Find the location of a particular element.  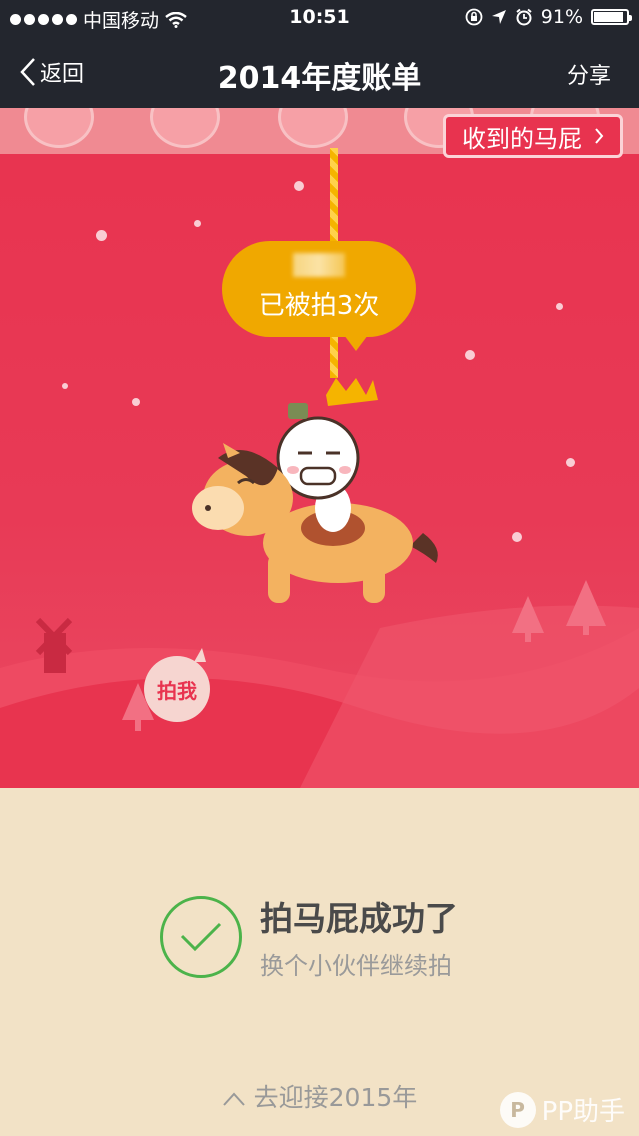

success-check-icon is located at coordinates (201, 936).